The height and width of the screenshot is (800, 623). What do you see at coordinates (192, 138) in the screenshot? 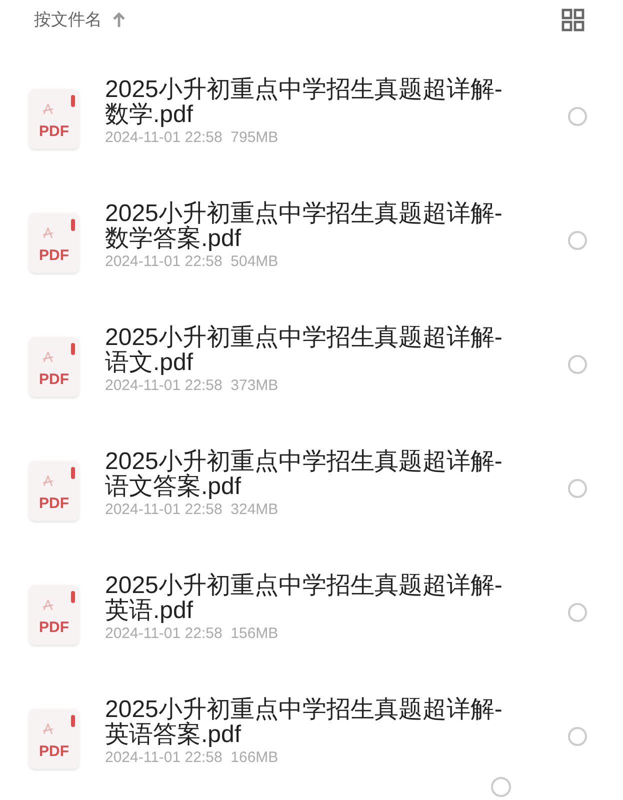
I see `file-meta: 2024-11-01 22:58 795MB` at bounding box center [192, 138].